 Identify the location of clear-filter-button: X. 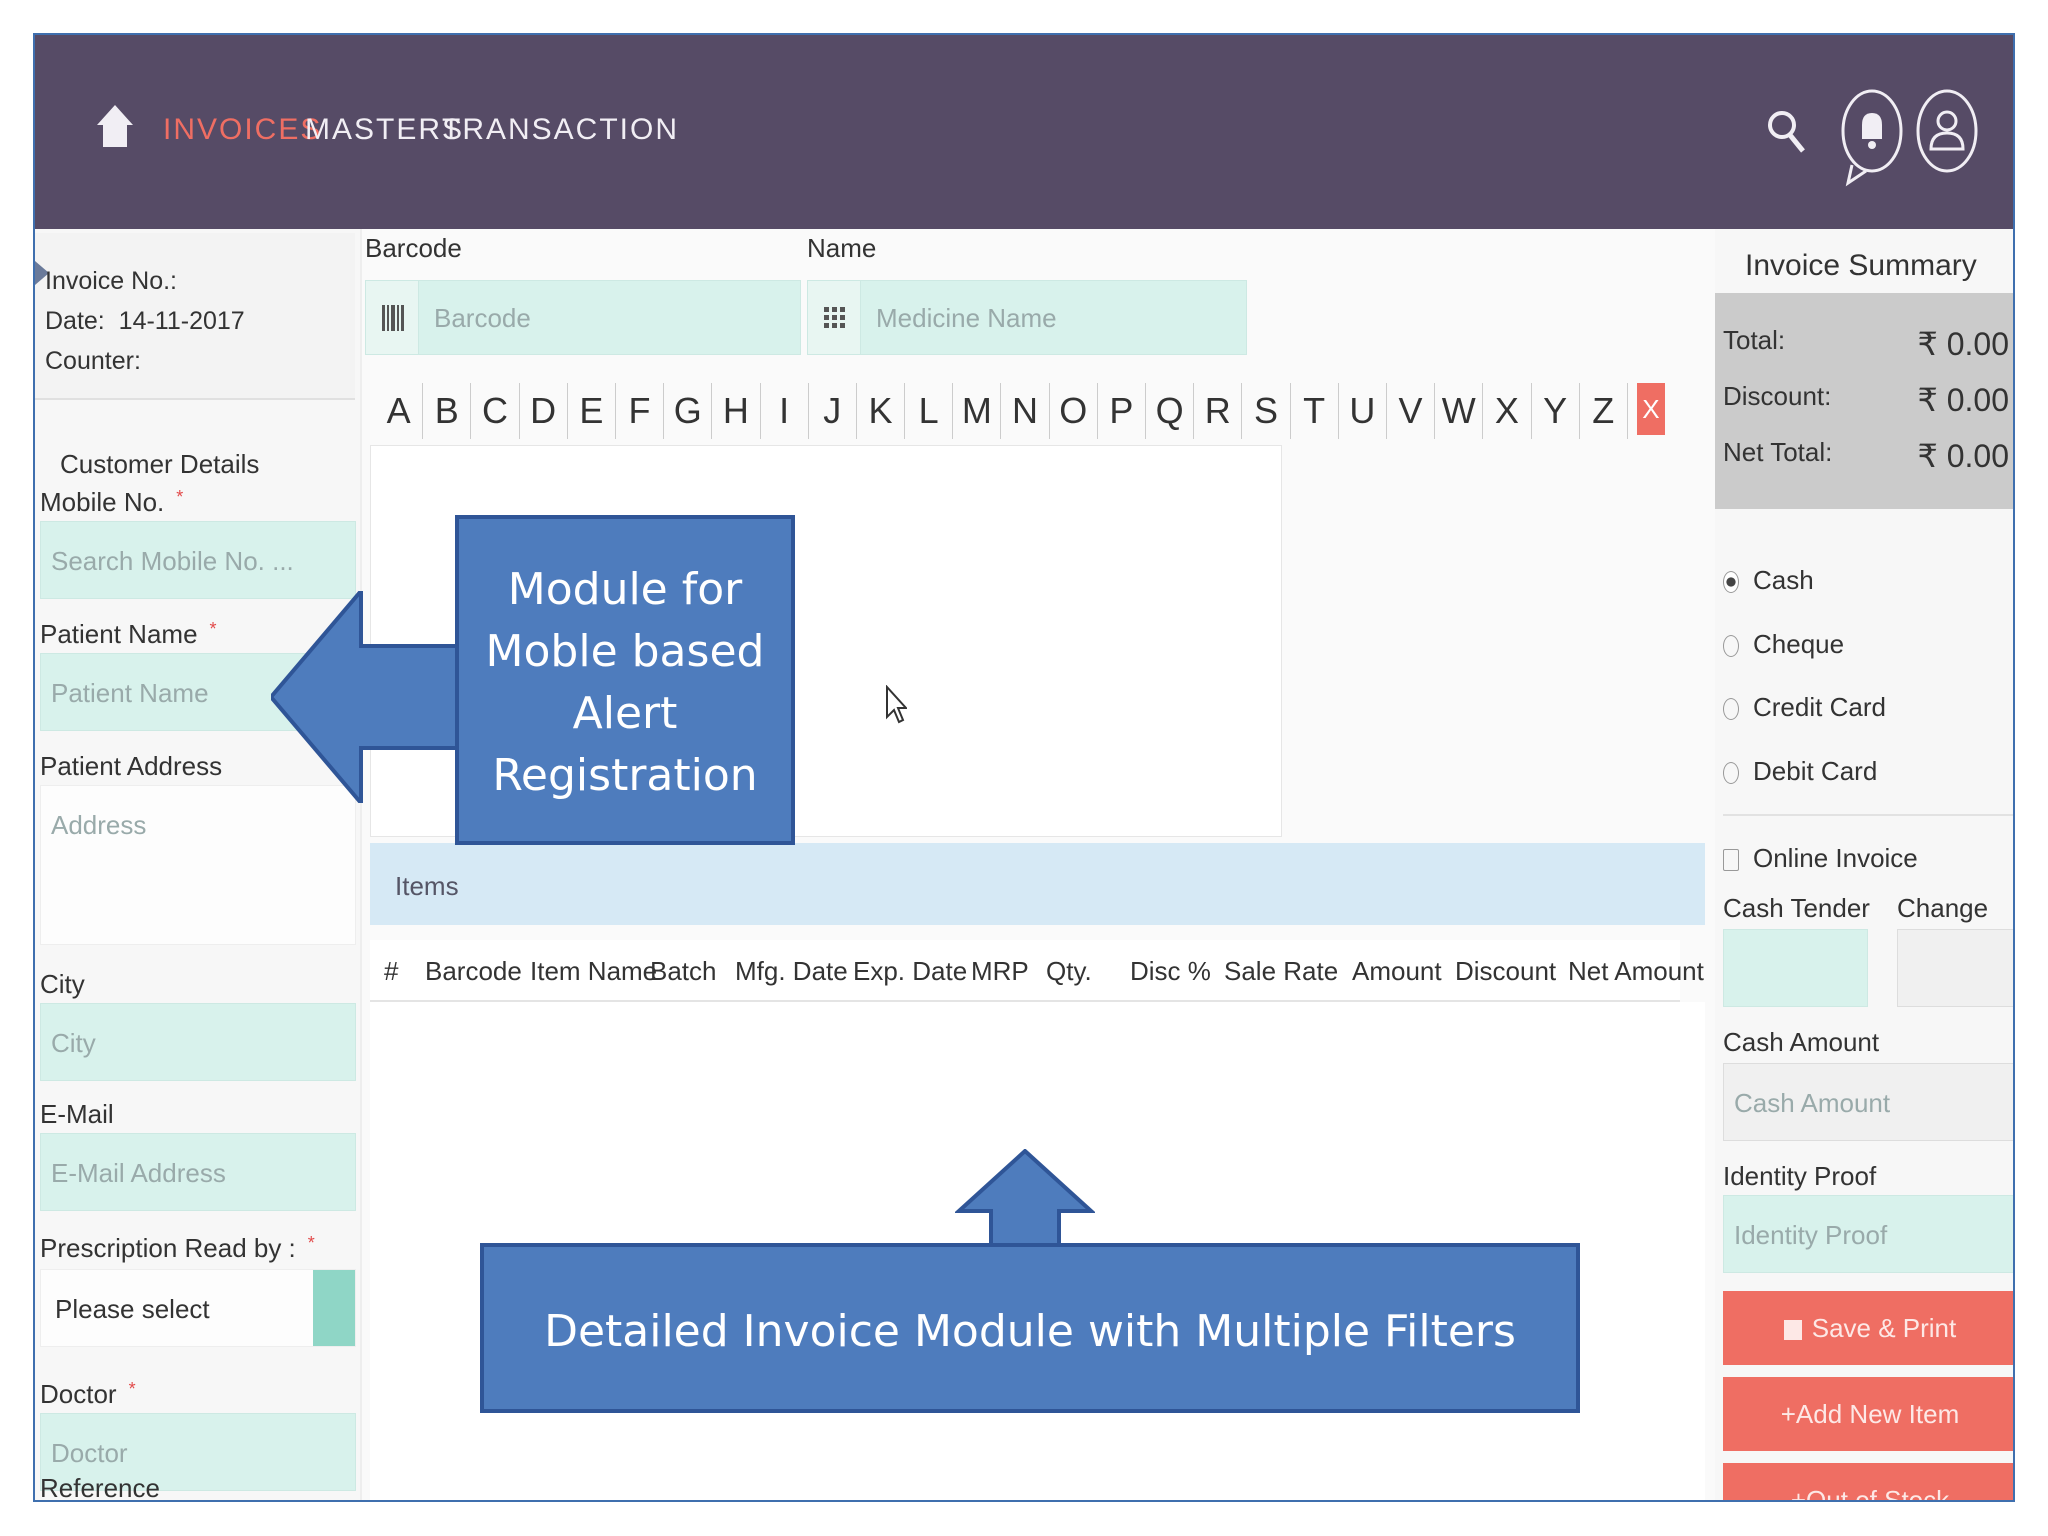
(1650, 409).